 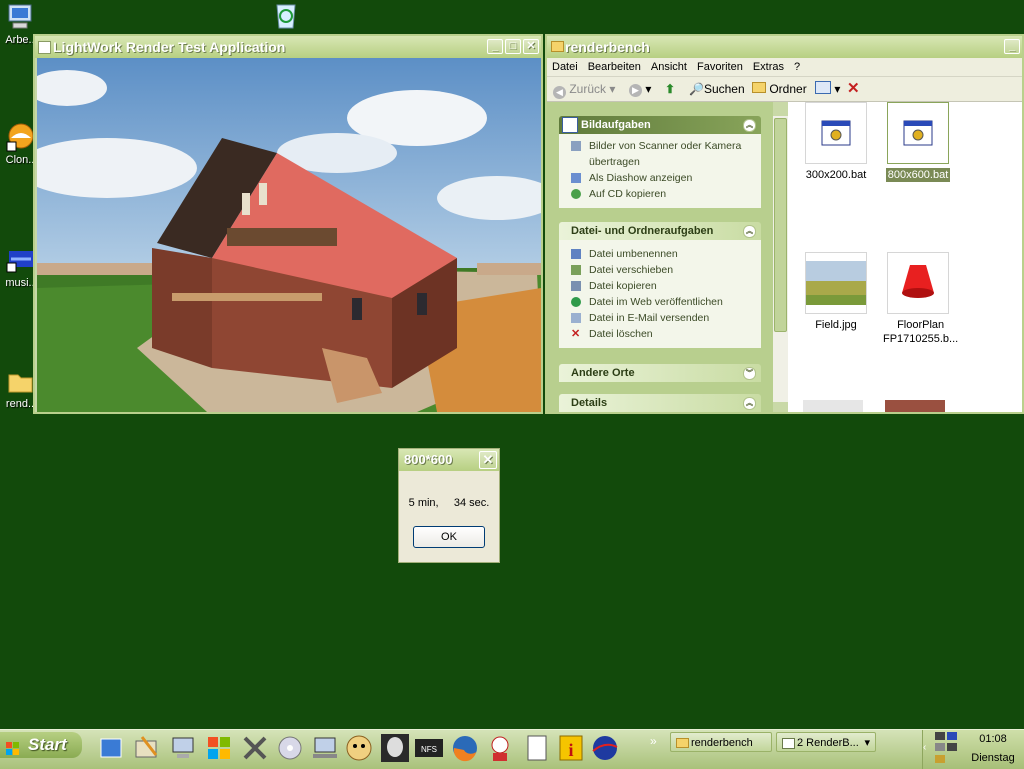 I want to click on dialog-message: 5 min, 34 sec., so click(x=449, y=503).